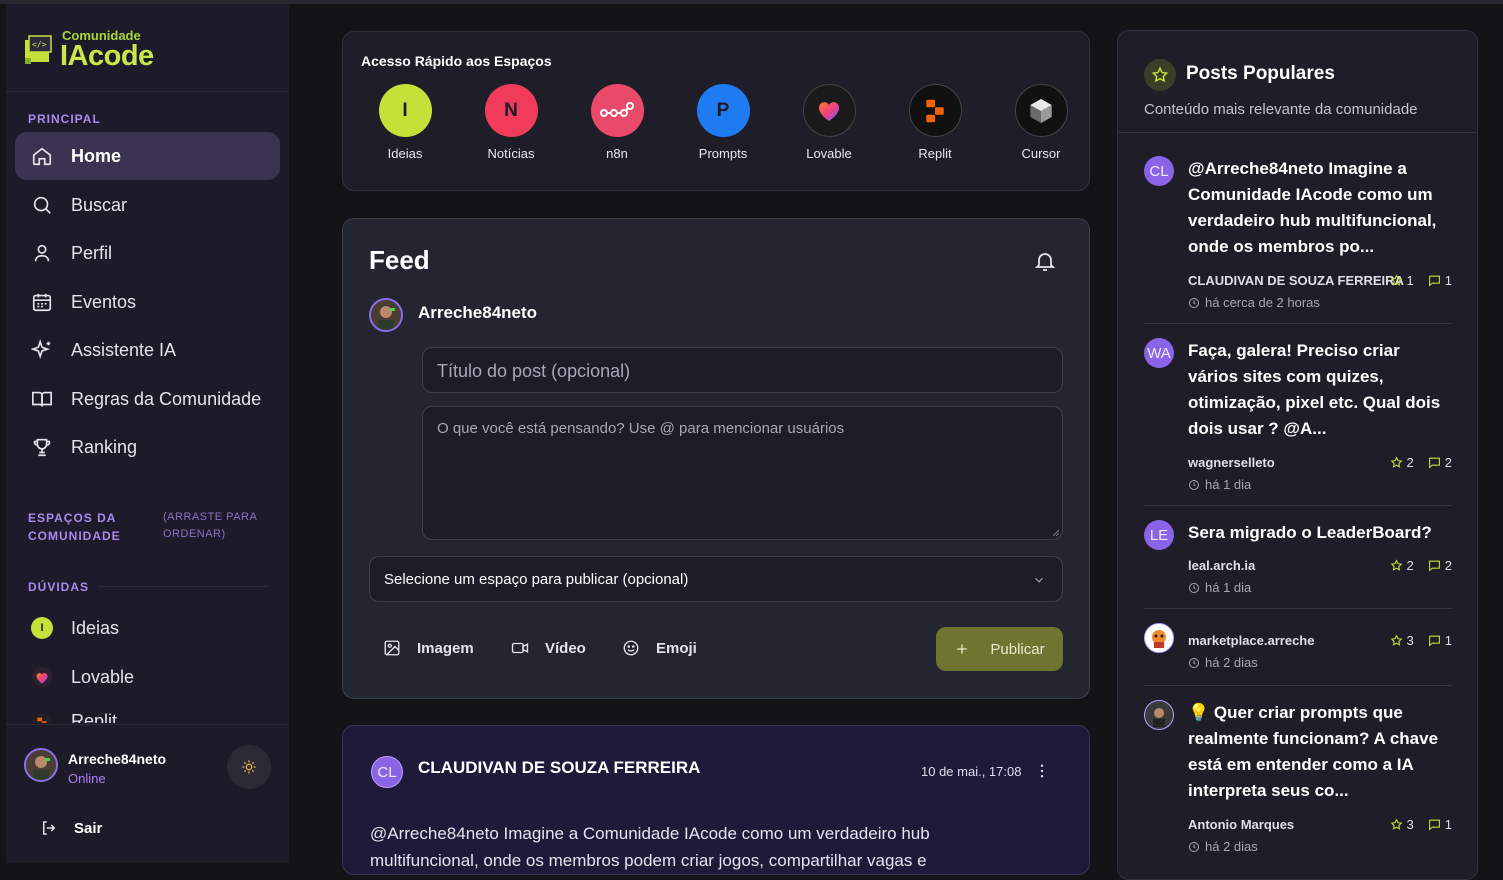  Describe the element at coordinates (38, 49) in the screenshot. I see `code-logo-icon: </>` at that location.